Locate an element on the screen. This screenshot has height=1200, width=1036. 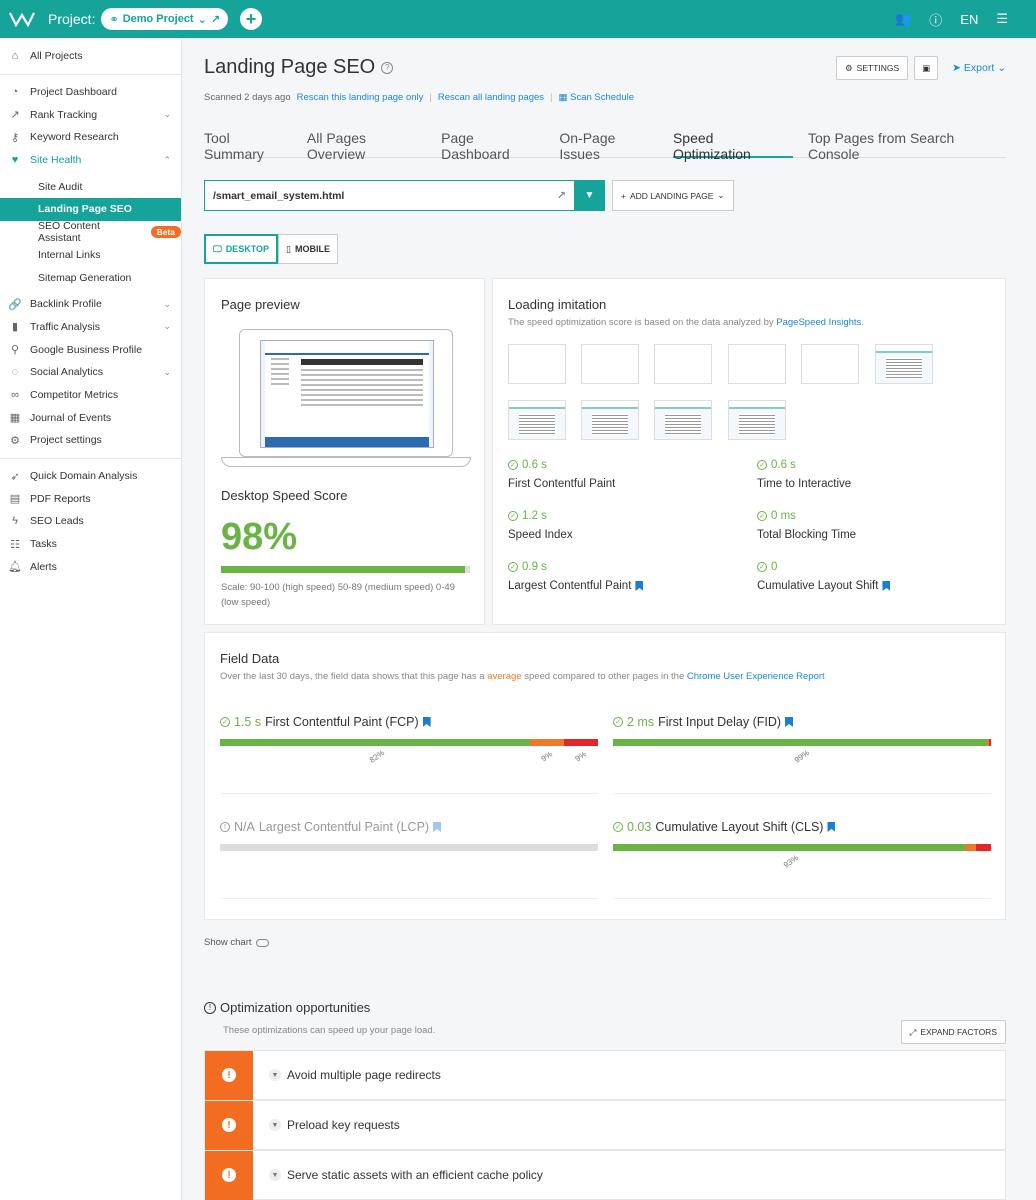
tab-page-dashboard: Page Dashboard is located at coordinates (492, 145).